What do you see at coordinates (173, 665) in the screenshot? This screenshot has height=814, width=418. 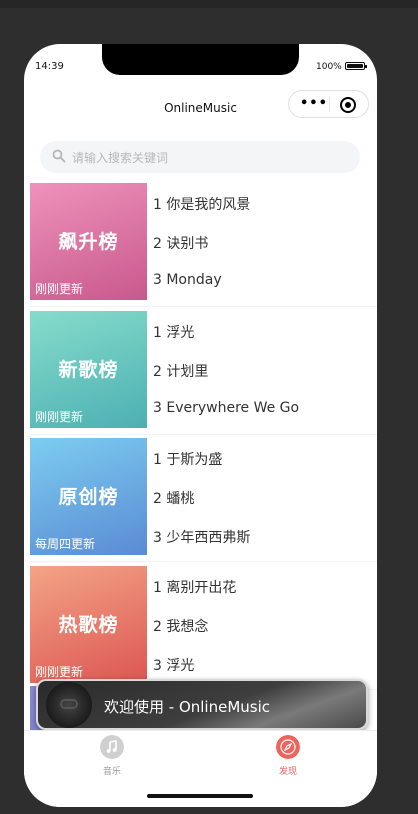 I see `song-item: 3 浮光` at bounding box center [173, 665].